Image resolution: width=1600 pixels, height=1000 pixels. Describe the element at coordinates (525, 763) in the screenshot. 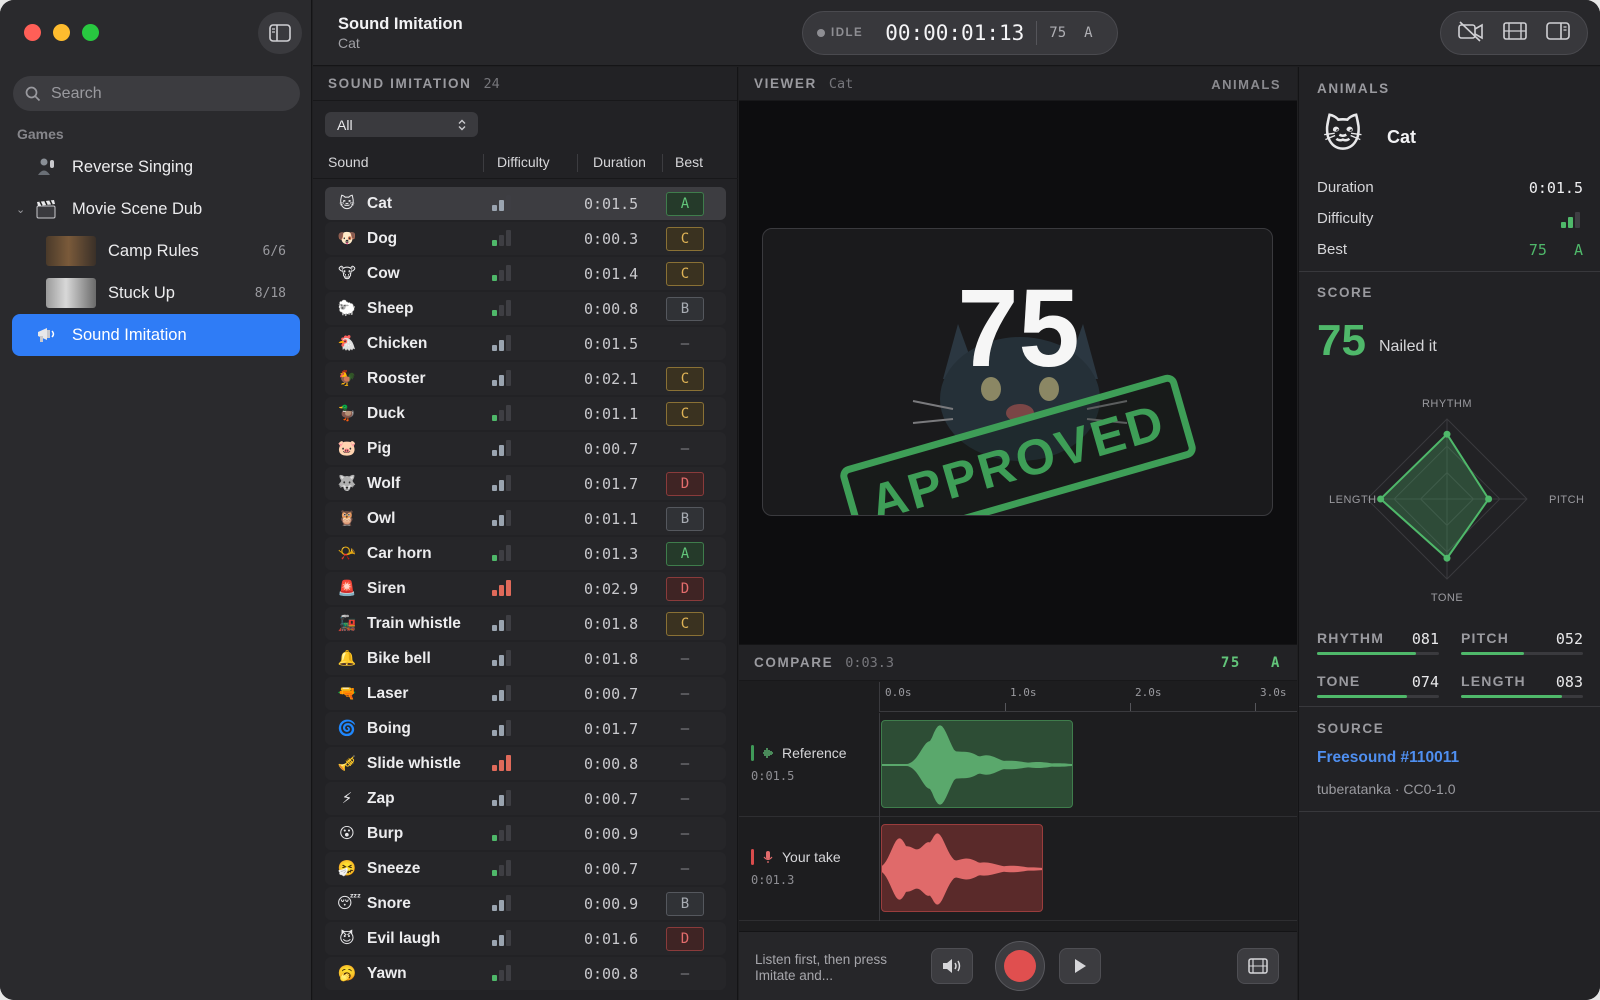

I see `table-row: 🎺 Slide whistle 0:00.8 —` at that location.